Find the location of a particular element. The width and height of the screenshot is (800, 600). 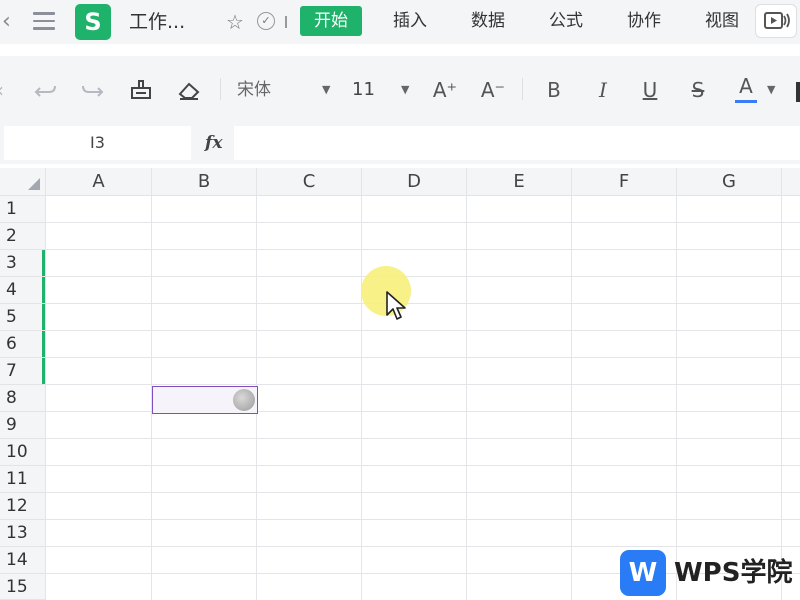

row-header-12: 12 is located at coordinates (23, 506).